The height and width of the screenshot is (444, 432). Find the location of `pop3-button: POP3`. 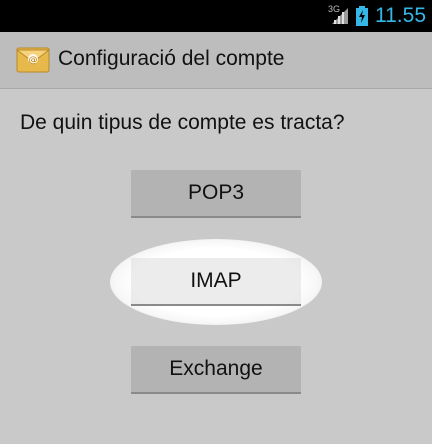

pop3-button: POP3 is located at coordinates (216, 194).